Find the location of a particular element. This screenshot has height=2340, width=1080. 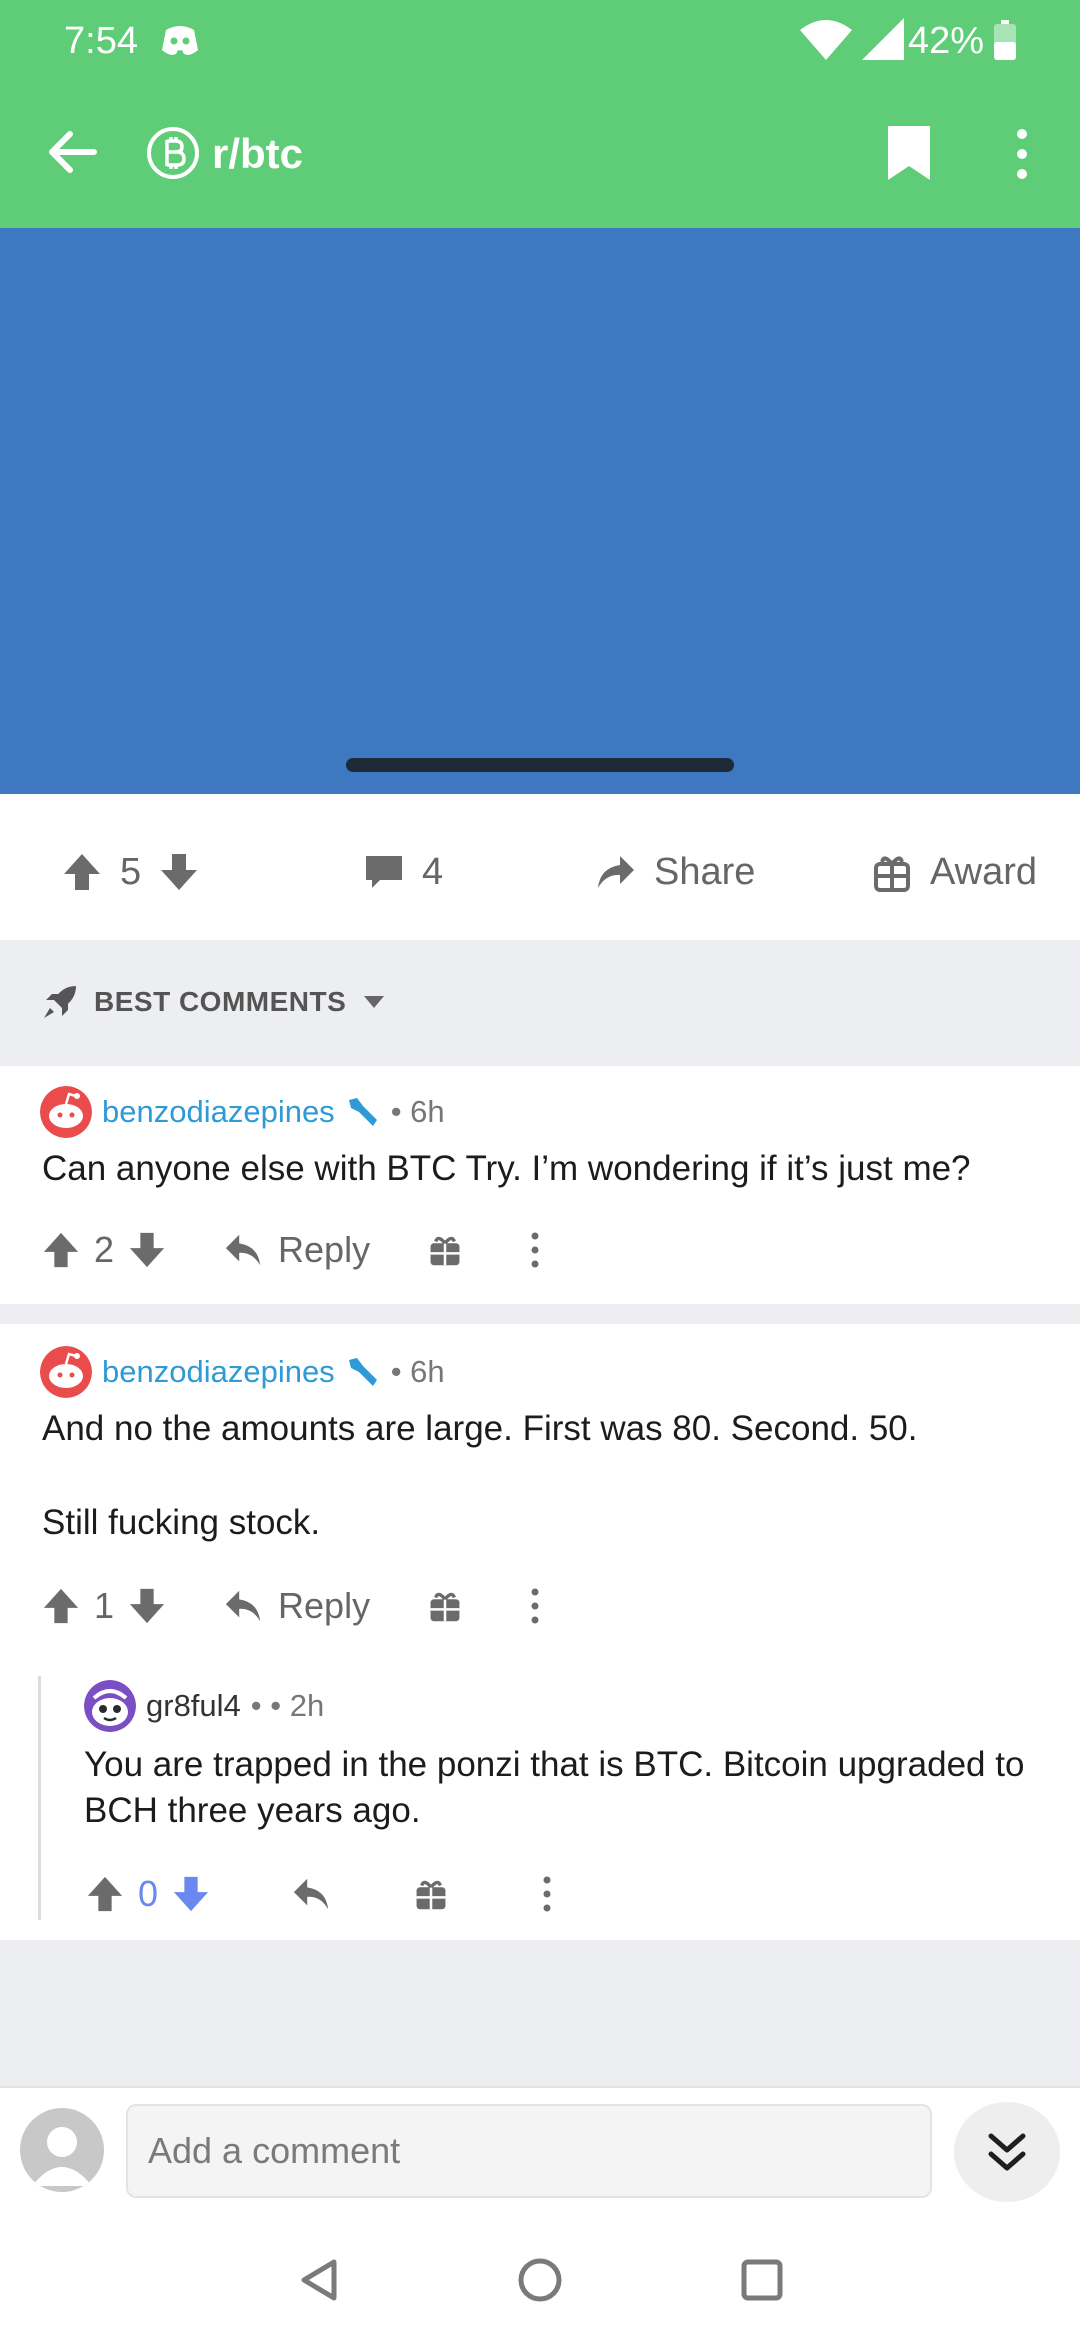

post-vote-count: 5 is located at coordinates (131, 871).